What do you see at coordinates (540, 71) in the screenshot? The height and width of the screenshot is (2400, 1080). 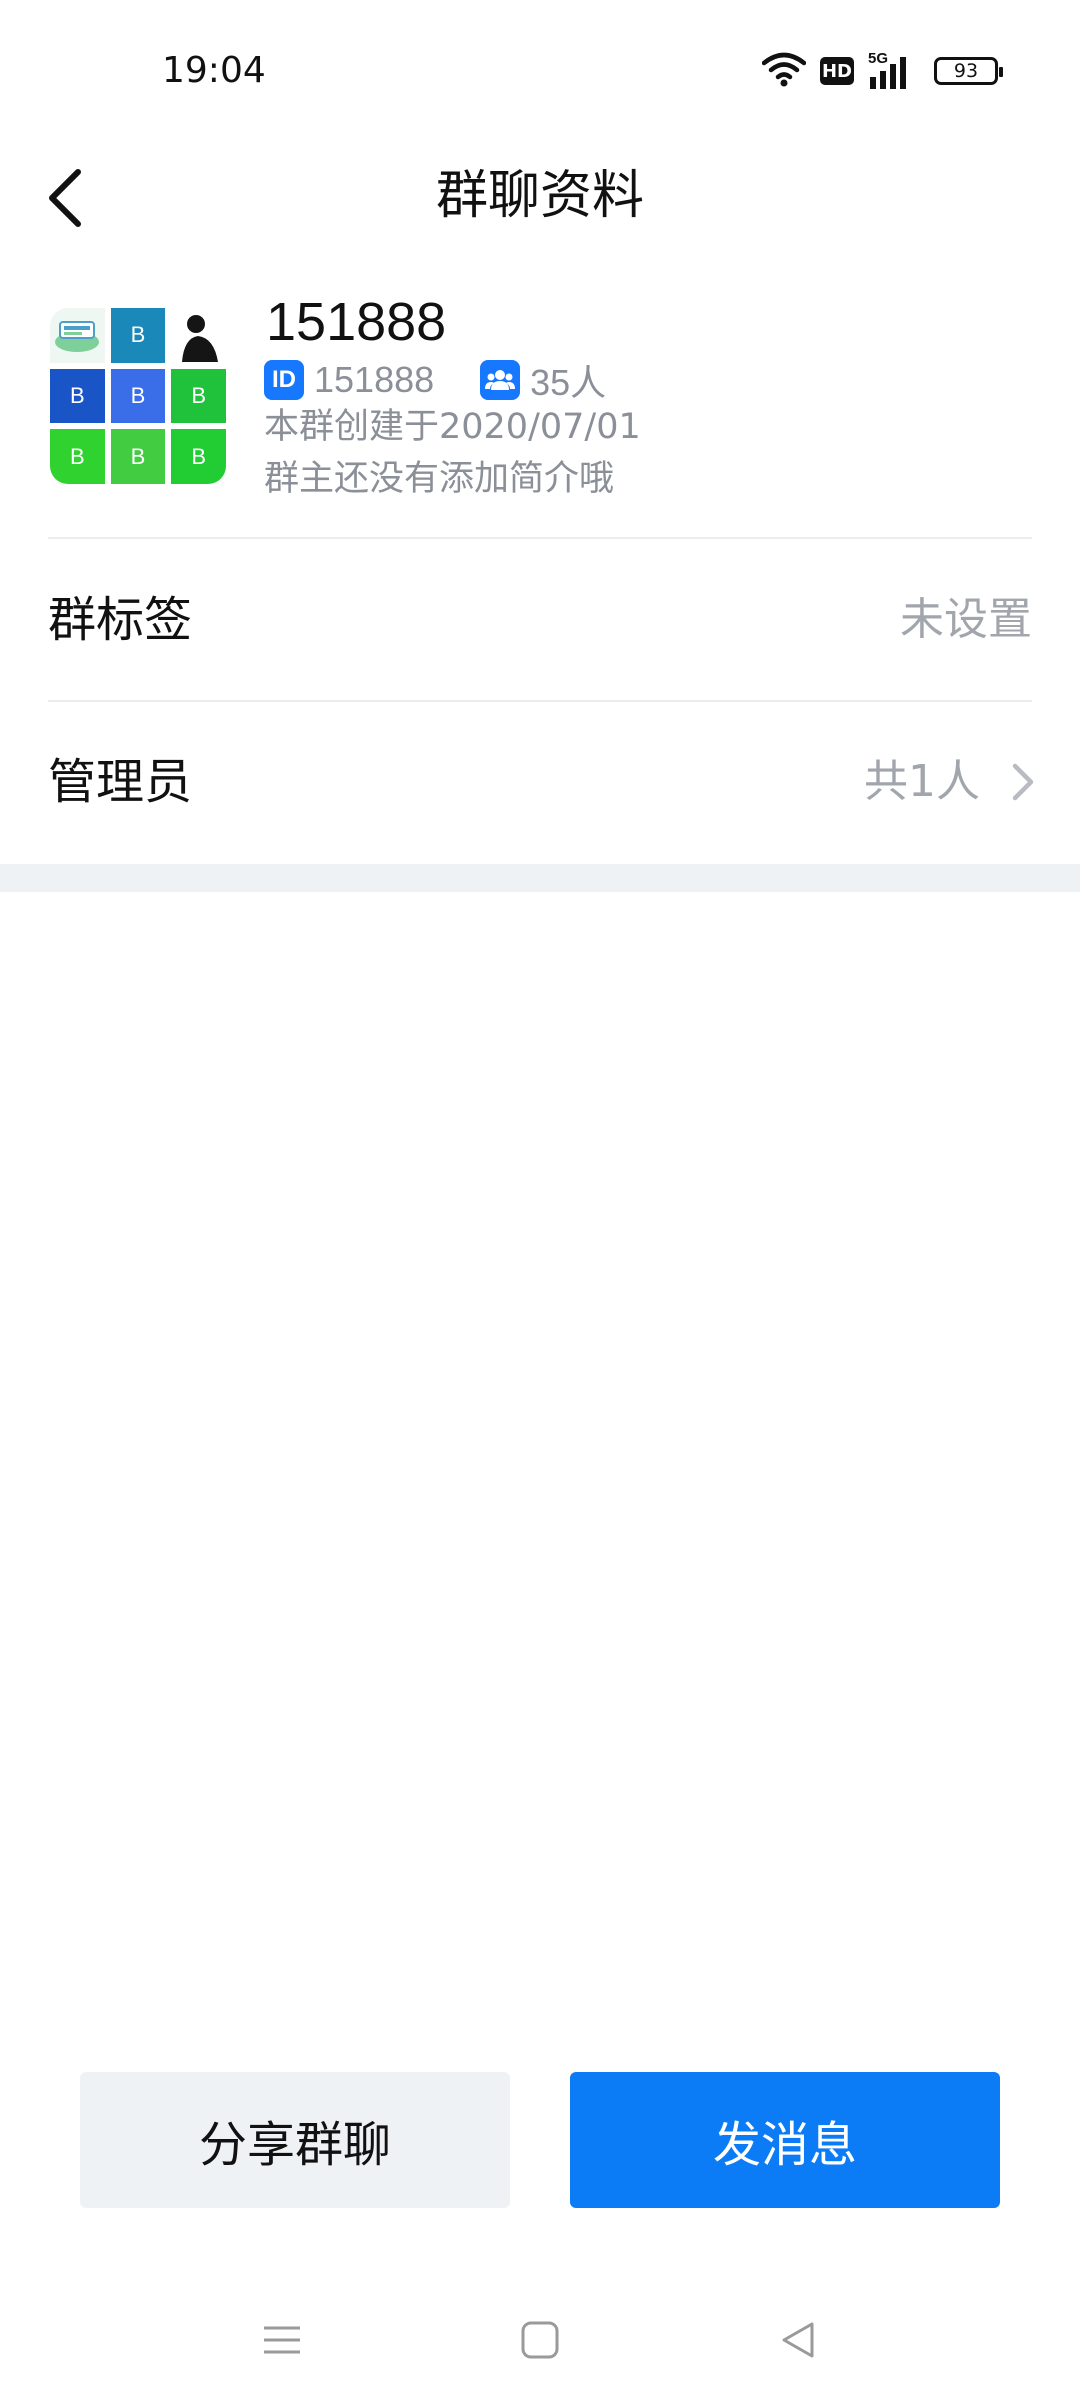 I see `status-bar: 19:04 HD 5G 93` at bounding box center [540, 71].